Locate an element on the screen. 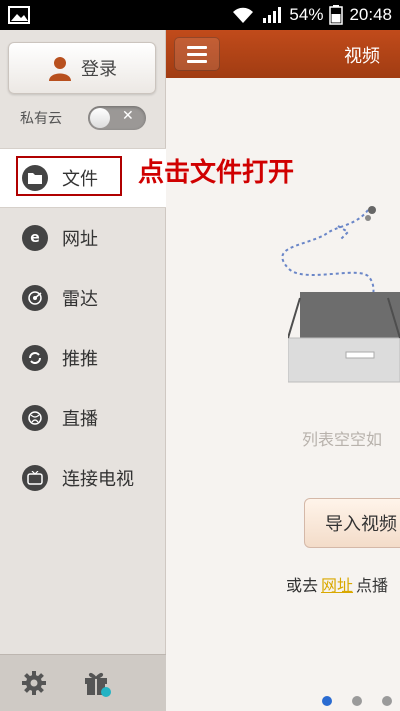 Image resolution: width=400 pixels, height=711 pixels. sidebar-item-label: 直播 is located at coordinates (80, 419).